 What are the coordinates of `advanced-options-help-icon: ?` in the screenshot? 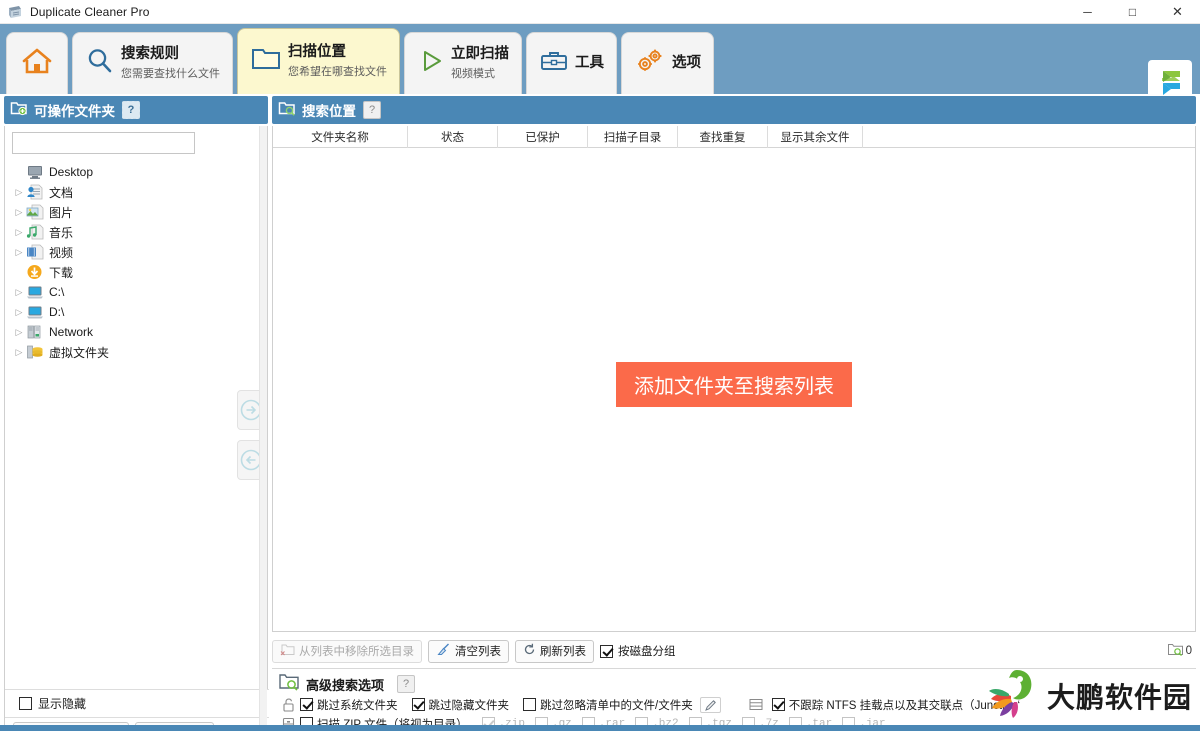 It's located at (406, 684).